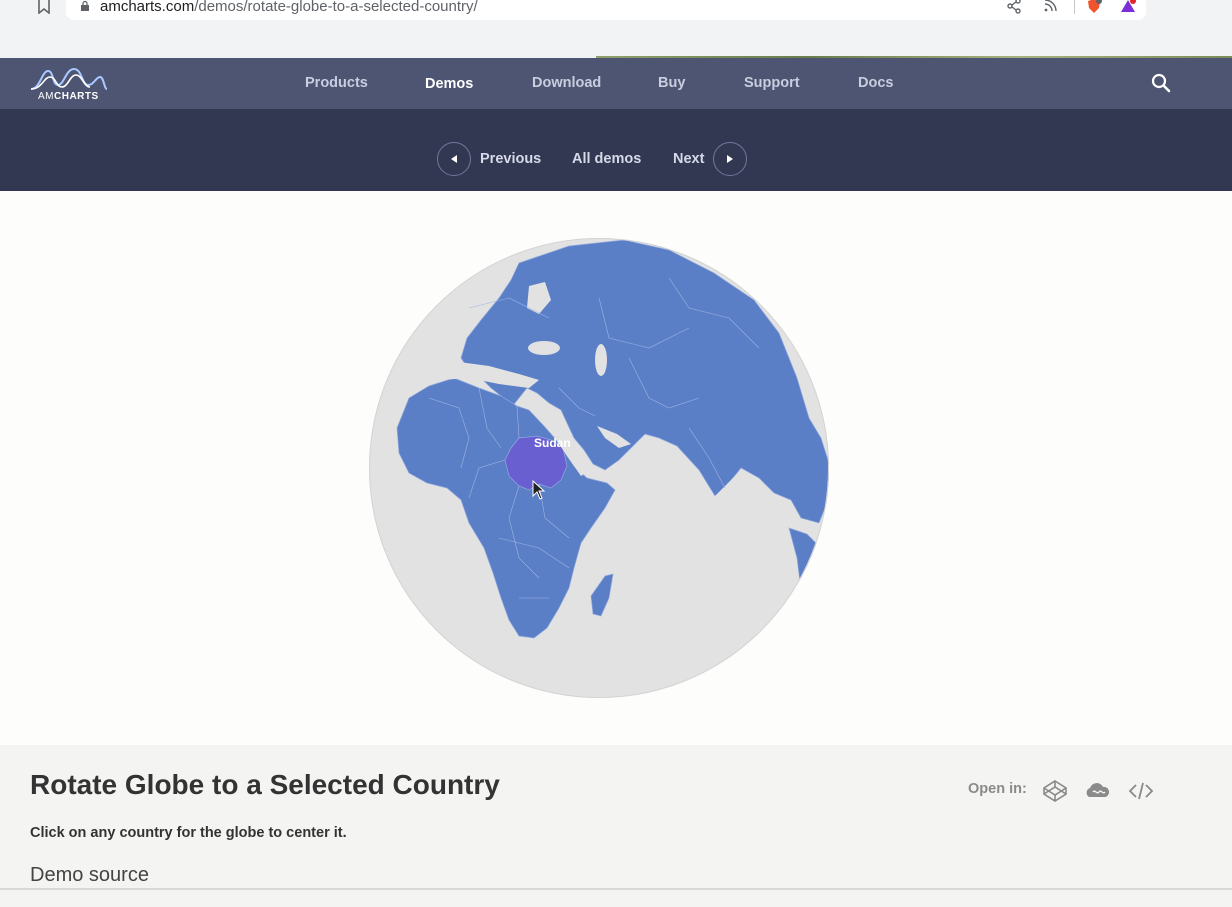 This screenshot has height=907, width=1232. What do you see at coordinates (1161, 83) in the screenshot?
I see `search-icon` at bounding box center [1161, 83].